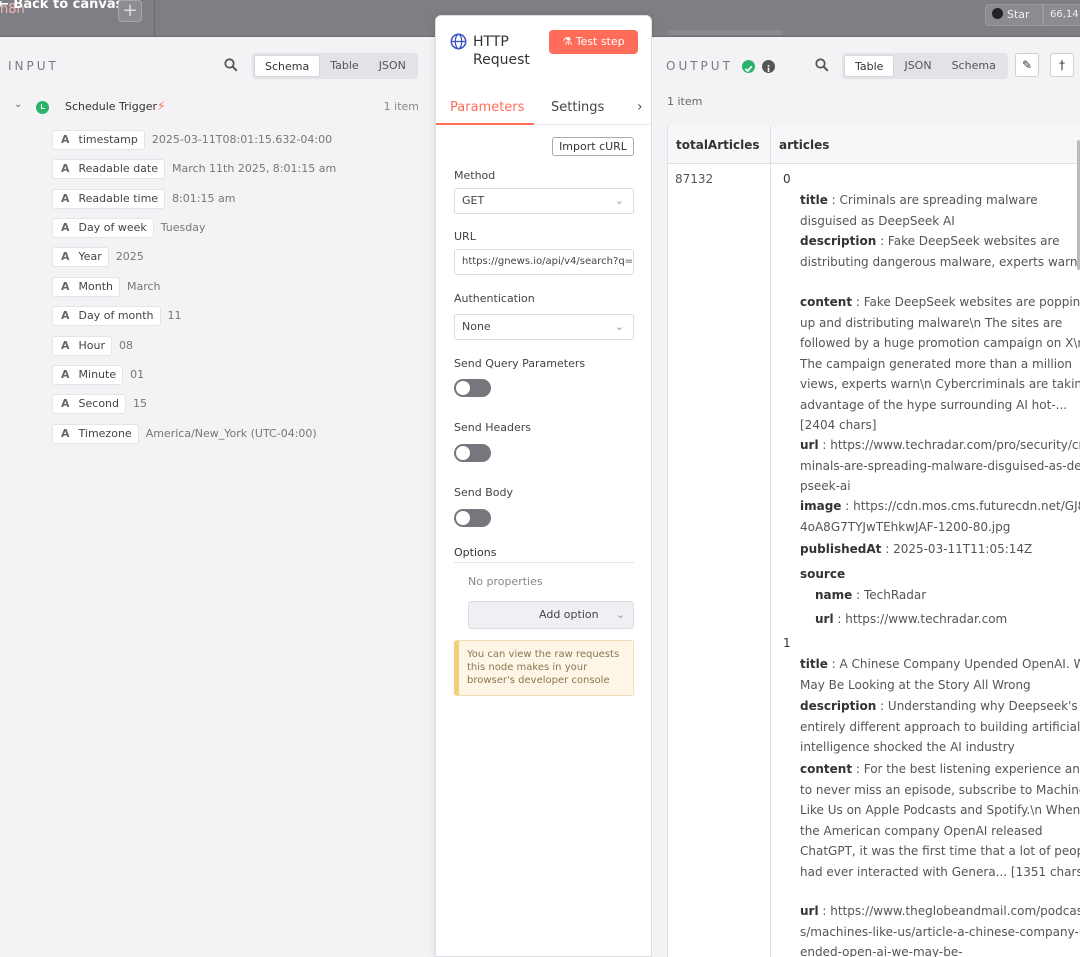  What do you see at coordinates (130, 11) in the screenshot?
I see `add-node-button: +` at bounding box center [130, 11].